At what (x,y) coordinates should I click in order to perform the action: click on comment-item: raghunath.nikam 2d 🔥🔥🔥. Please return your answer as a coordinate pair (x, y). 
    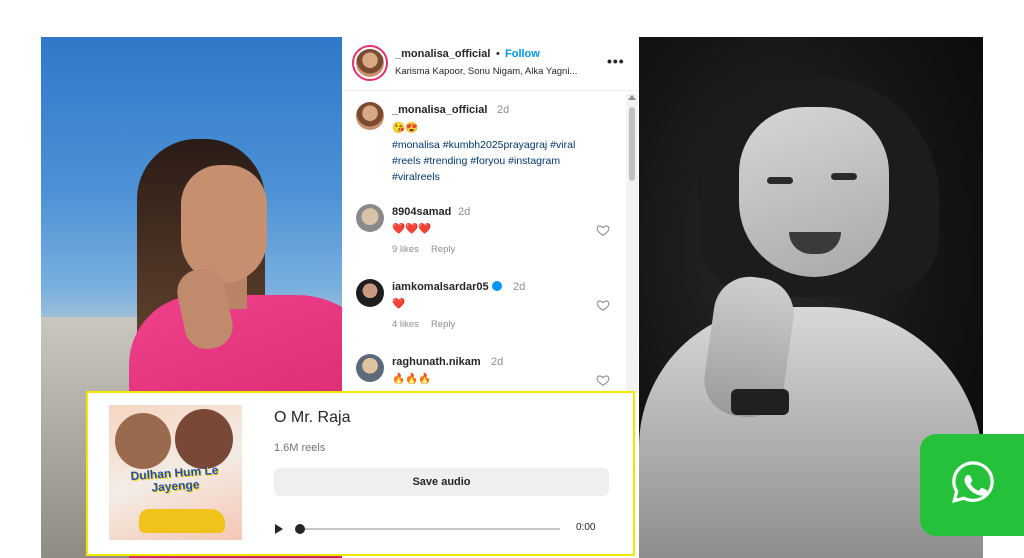
    Looking at the image, I should click on (484, 372).